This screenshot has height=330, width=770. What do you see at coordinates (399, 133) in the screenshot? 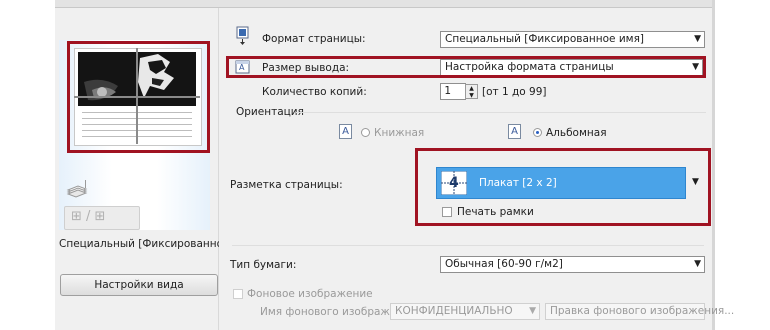
I see `portrait-label: Книжная` at bounding box center [399, 133].